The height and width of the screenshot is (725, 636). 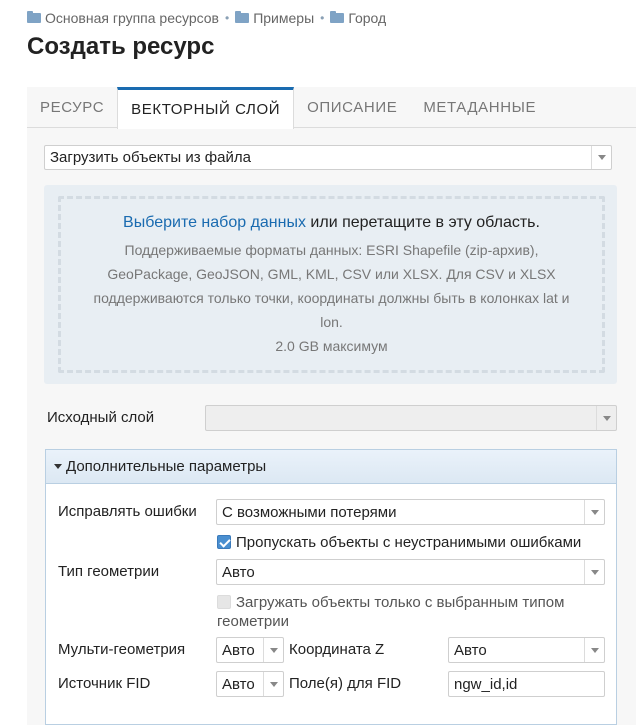 I want to click on source-mode-select: Загрузить объекты из файла, so click(x=328, y=157).